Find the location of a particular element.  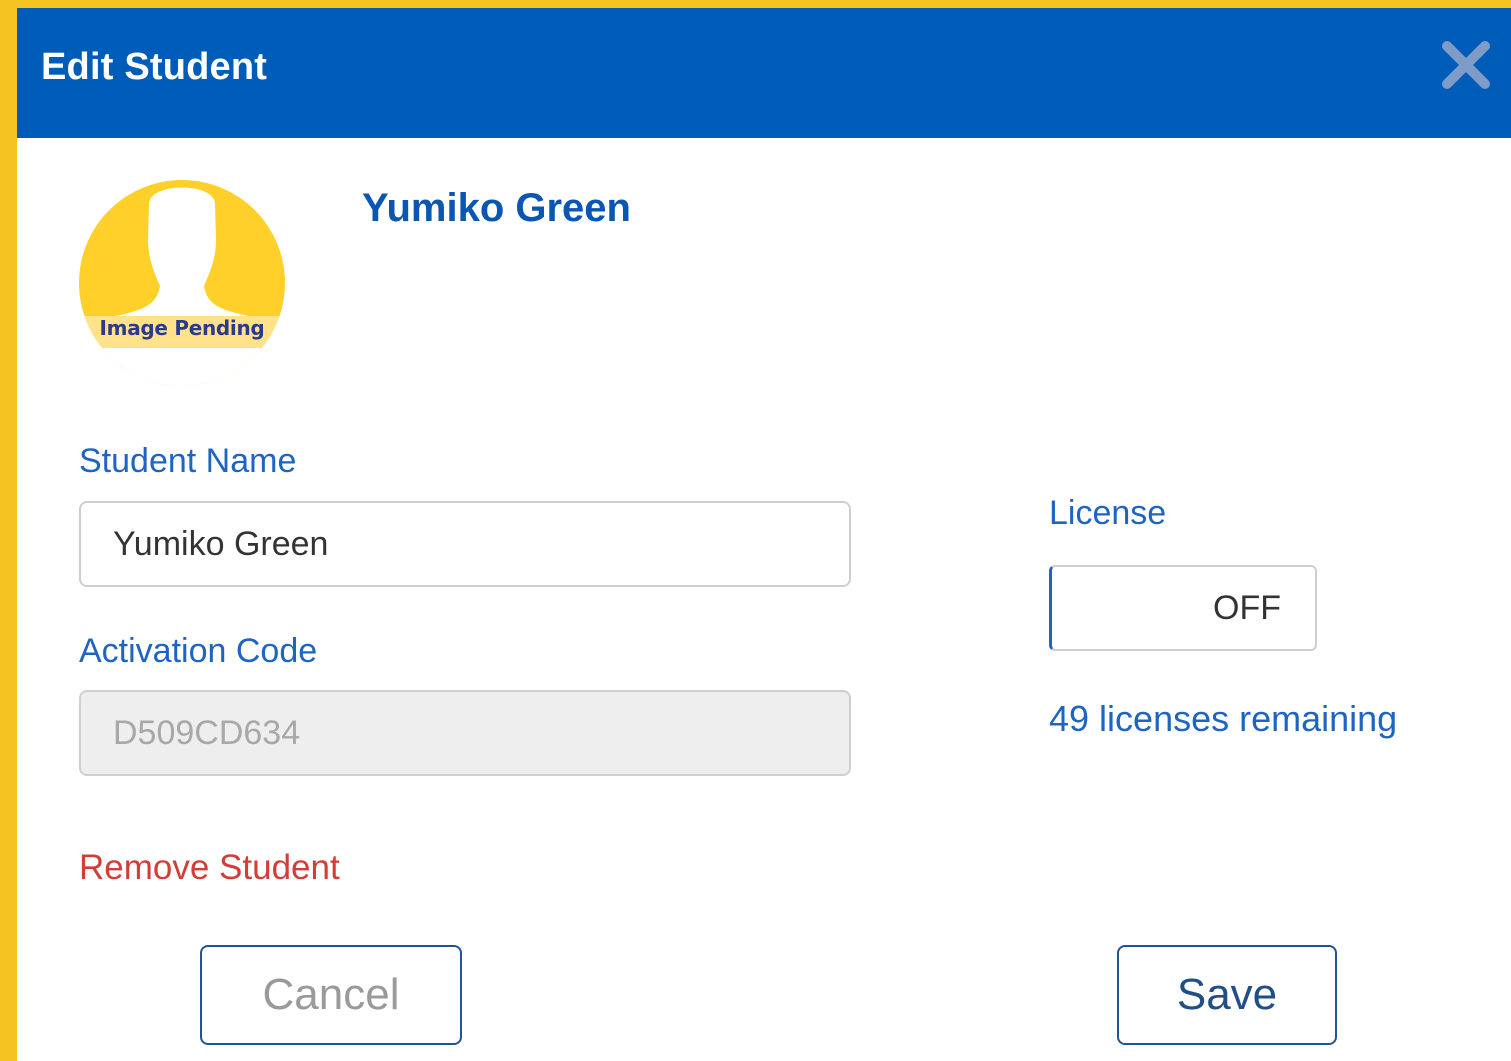

student-name-heading: Yumiko Green is located at coordinates (496, 208).